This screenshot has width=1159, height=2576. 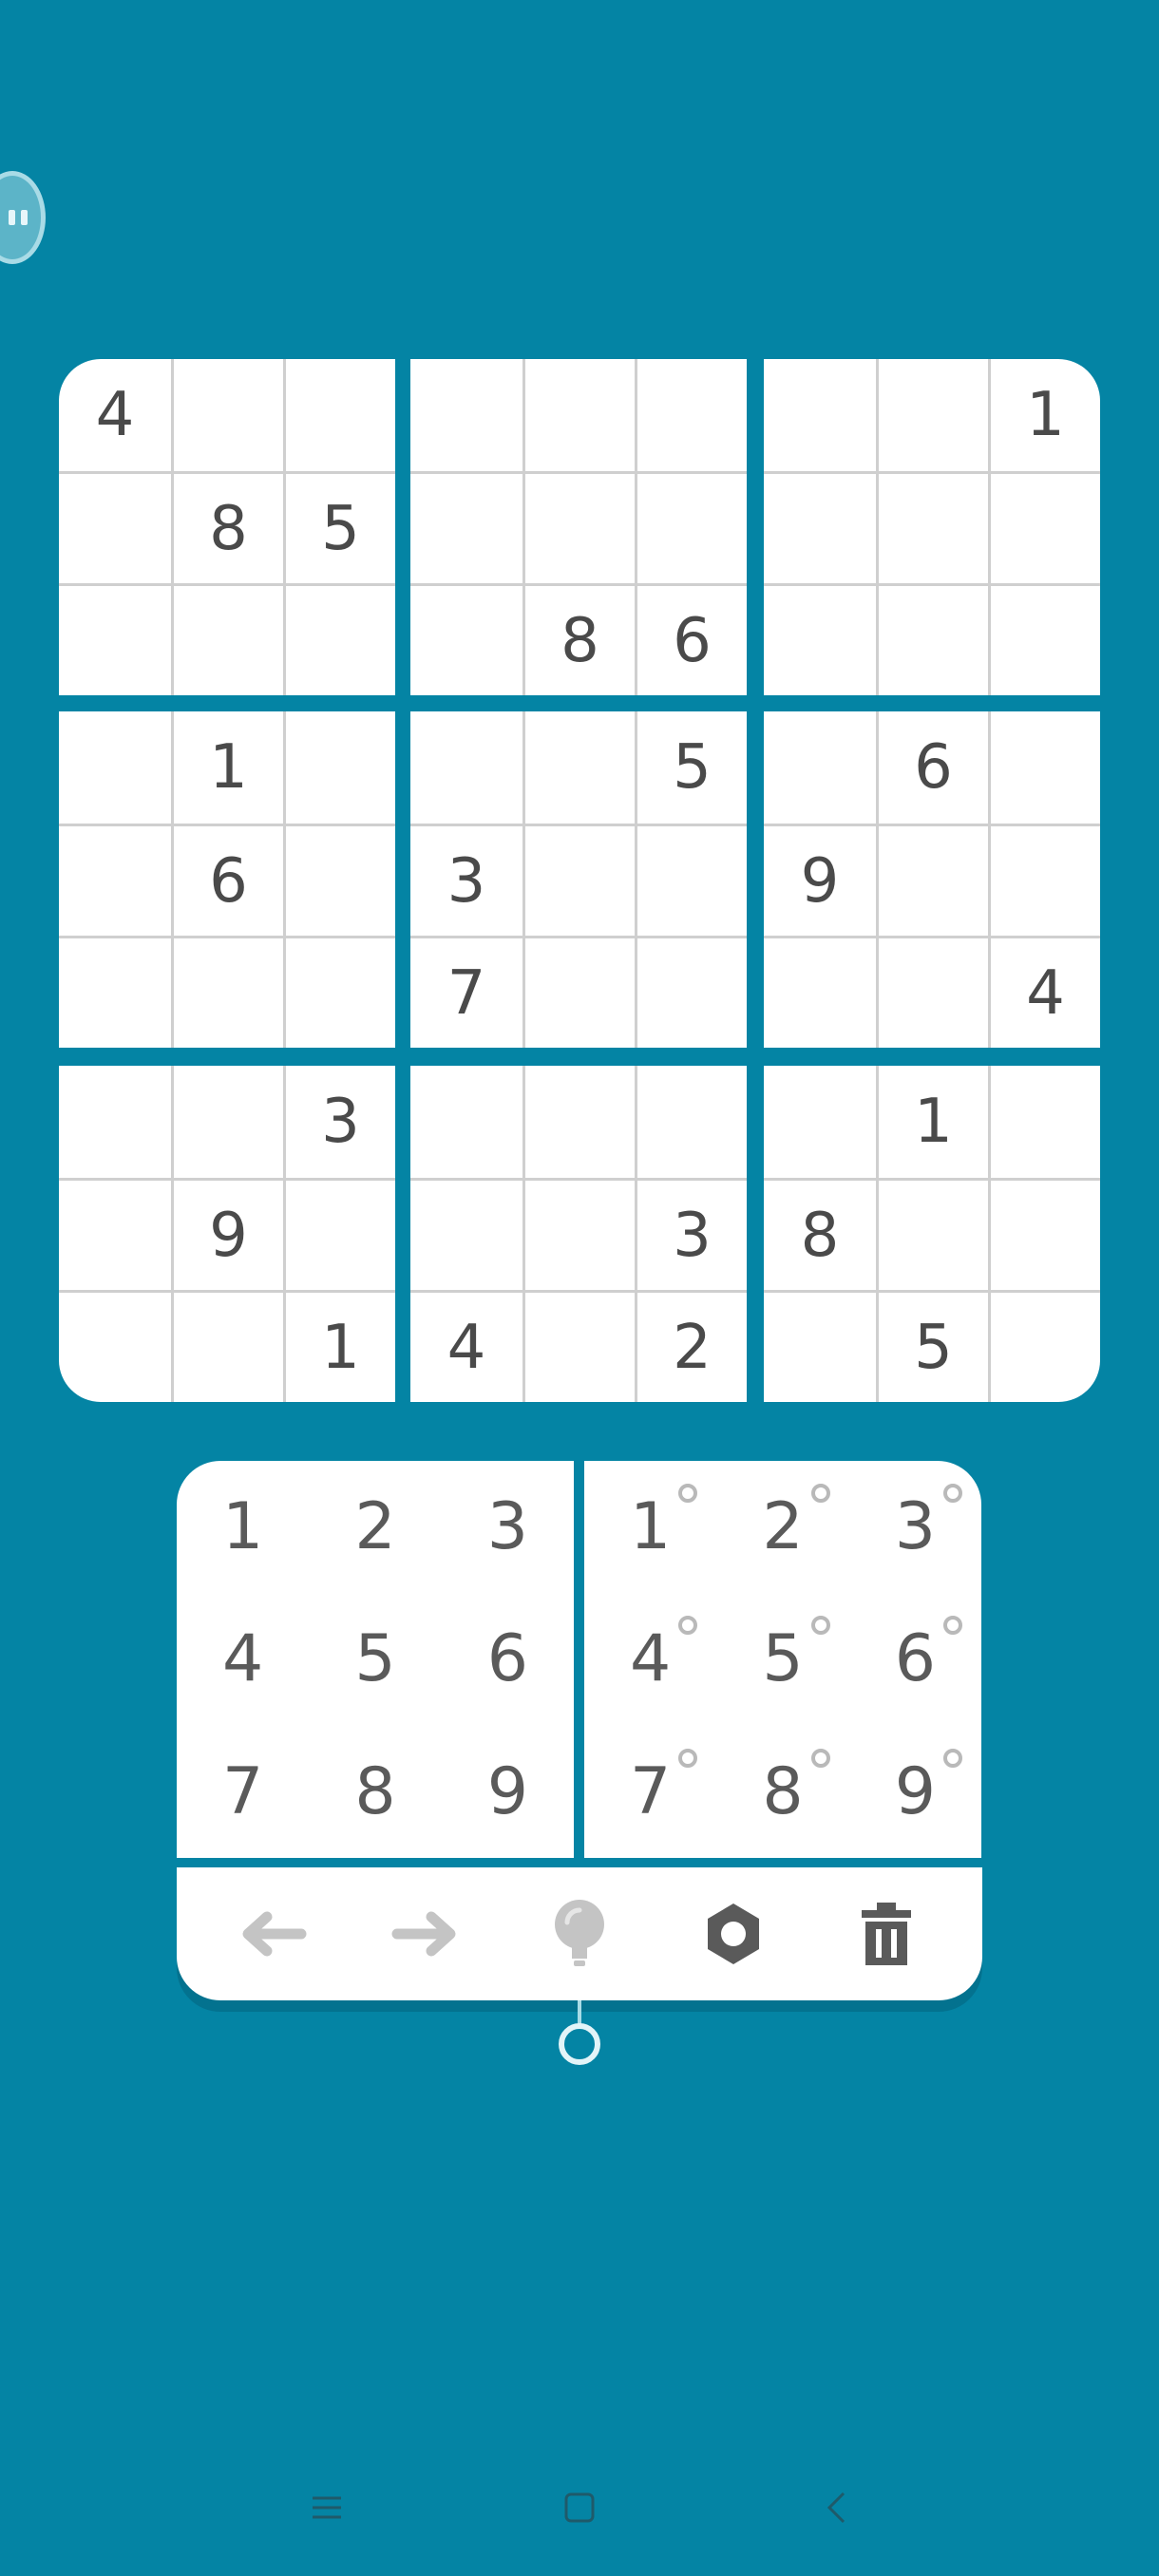 I want to click on note-key: 5, so click(x=782, y=1659).